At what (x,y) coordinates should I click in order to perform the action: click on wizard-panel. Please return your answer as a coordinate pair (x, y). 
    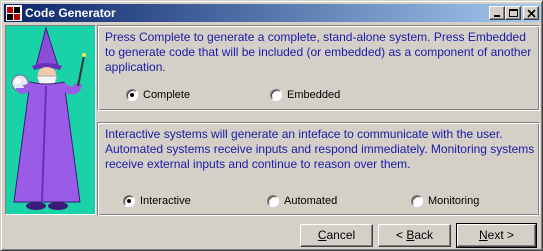
    Looking at the image, I should click on (50, 120).